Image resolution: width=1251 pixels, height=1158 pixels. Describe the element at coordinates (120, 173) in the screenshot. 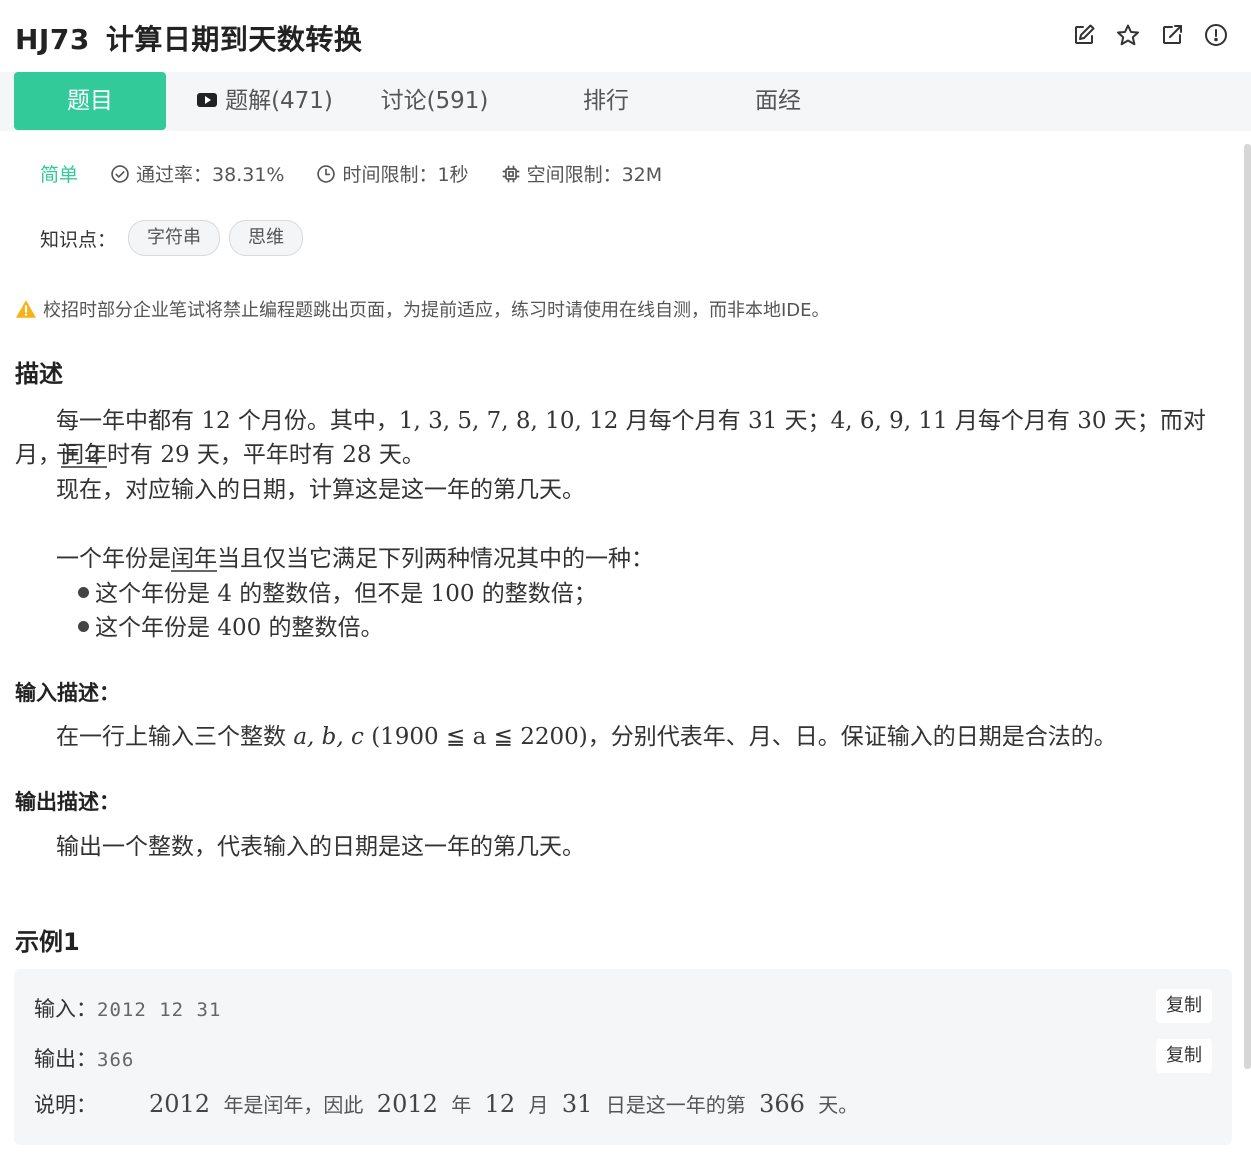

I see `check-circle-icon` at that location.